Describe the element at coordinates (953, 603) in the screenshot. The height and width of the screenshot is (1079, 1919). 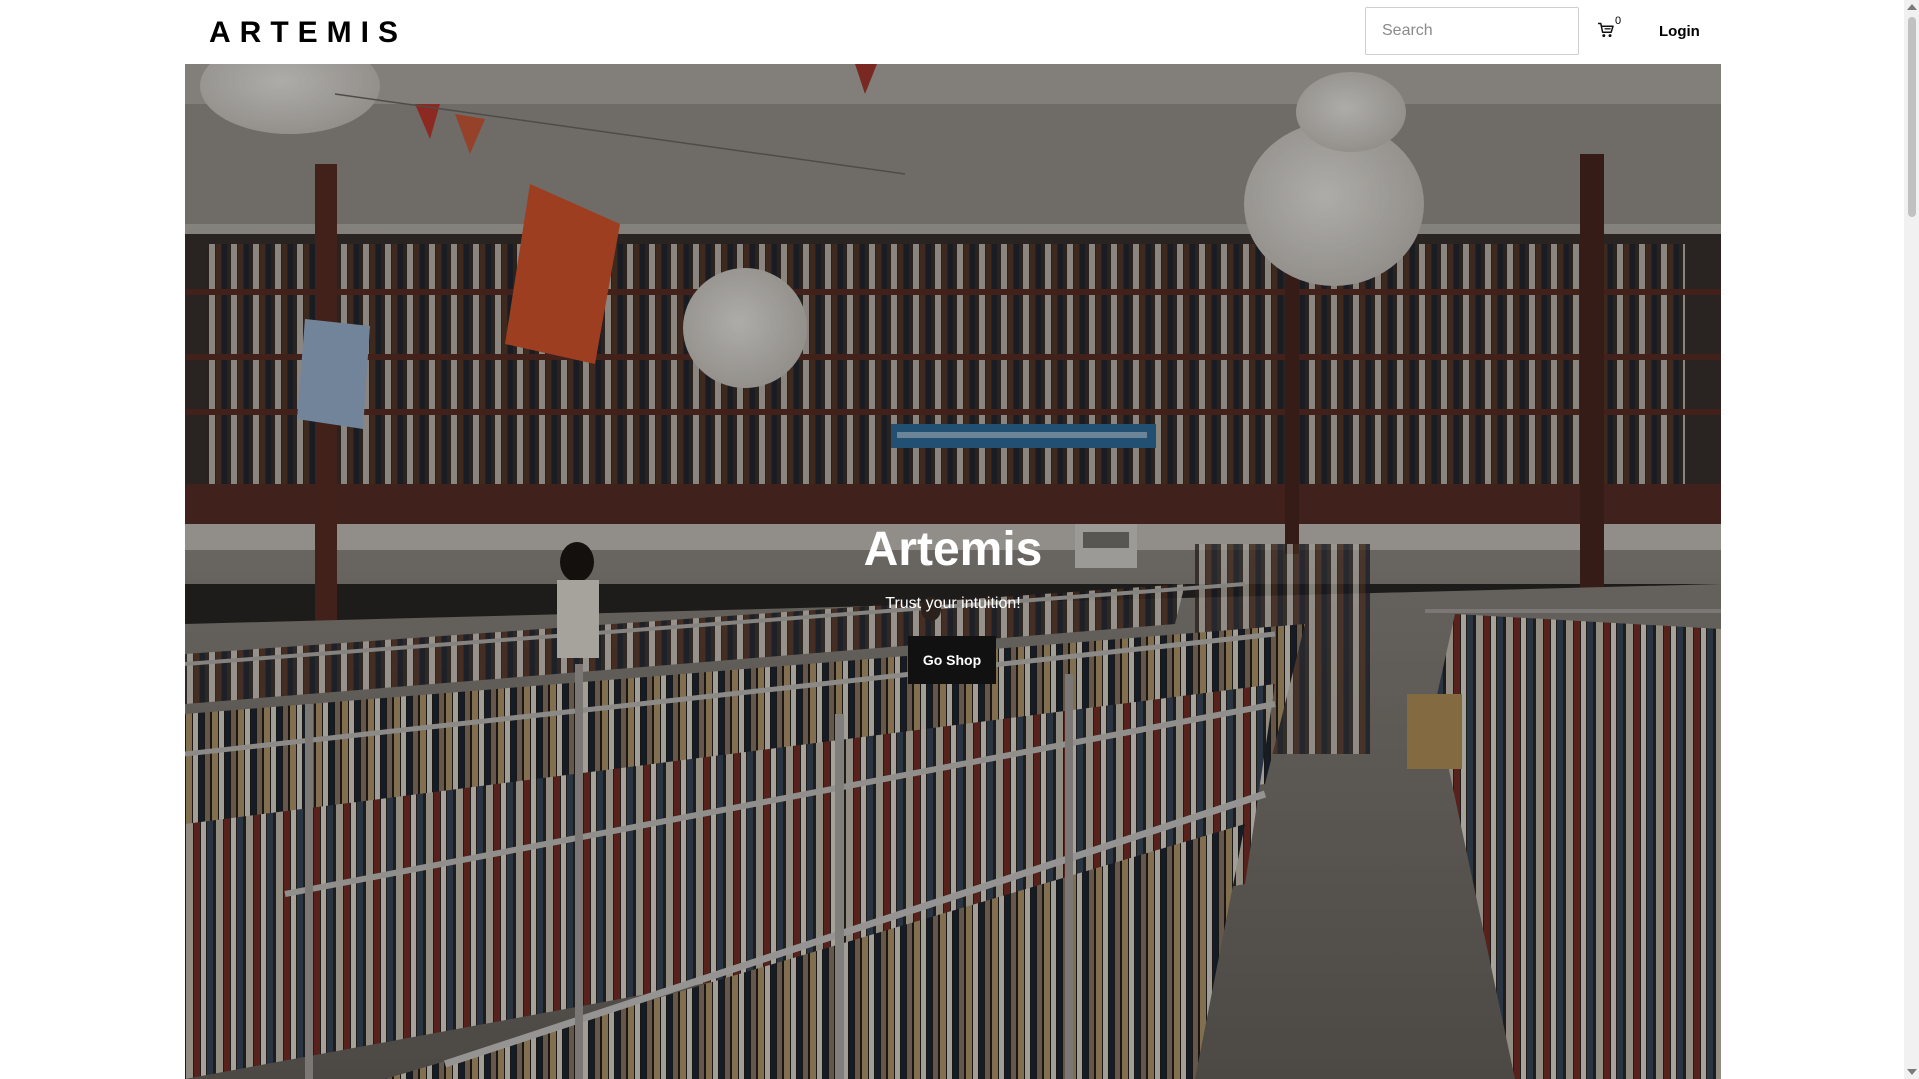
I see `hero-subtitle: Trust your intuition!` at that location.